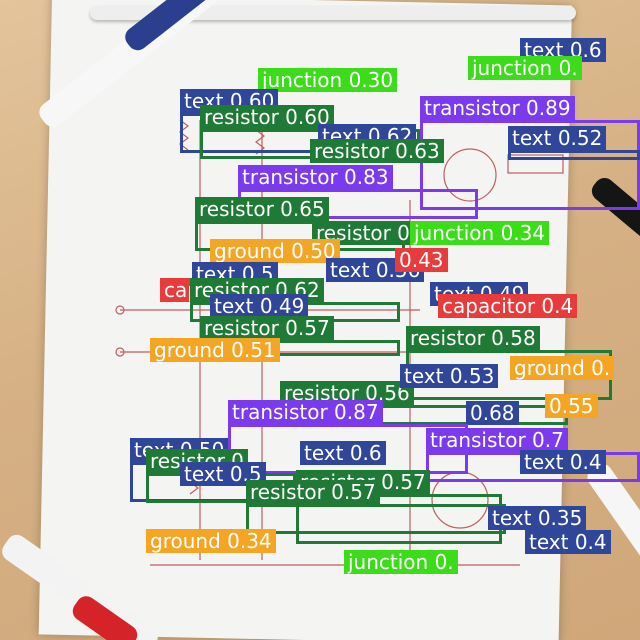 This screenshot has height=640, width=640. I want to click on detection-label: 0.68, so click(492, 413).